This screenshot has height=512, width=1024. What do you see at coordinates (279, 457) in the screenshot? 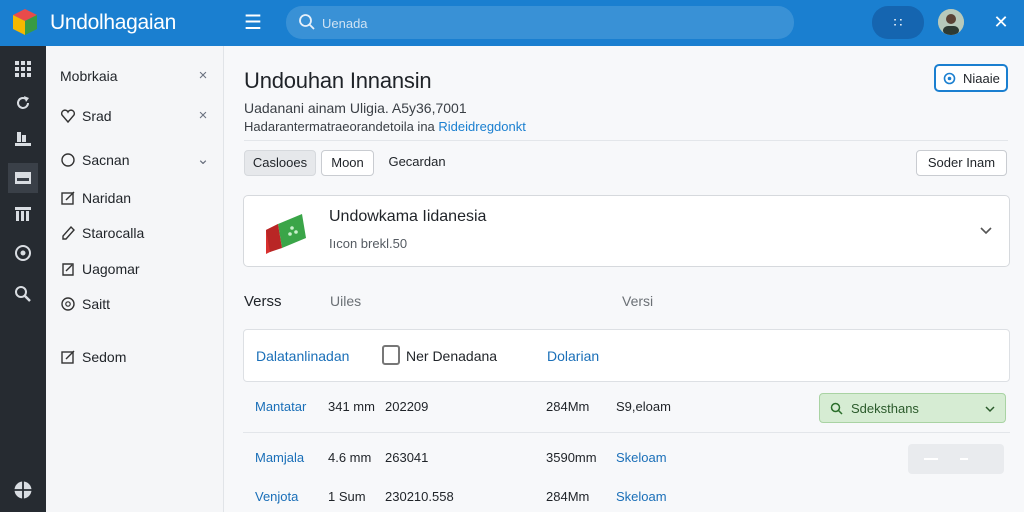
I see `row-name-link: Mamjala` at bounding box center [279, 457].